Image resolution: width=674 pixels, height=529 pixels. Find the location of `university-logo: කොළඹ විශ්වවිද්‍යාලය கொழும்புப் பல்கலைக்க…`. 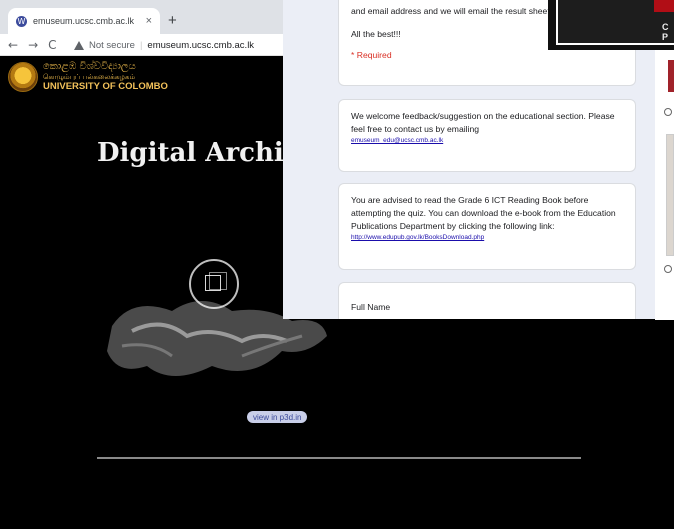

university-logo: කොළඹ විශ්වවිද්‍යාලය கொழும்புப் பல்கலைக்க… is located at coordinates (88, 77).